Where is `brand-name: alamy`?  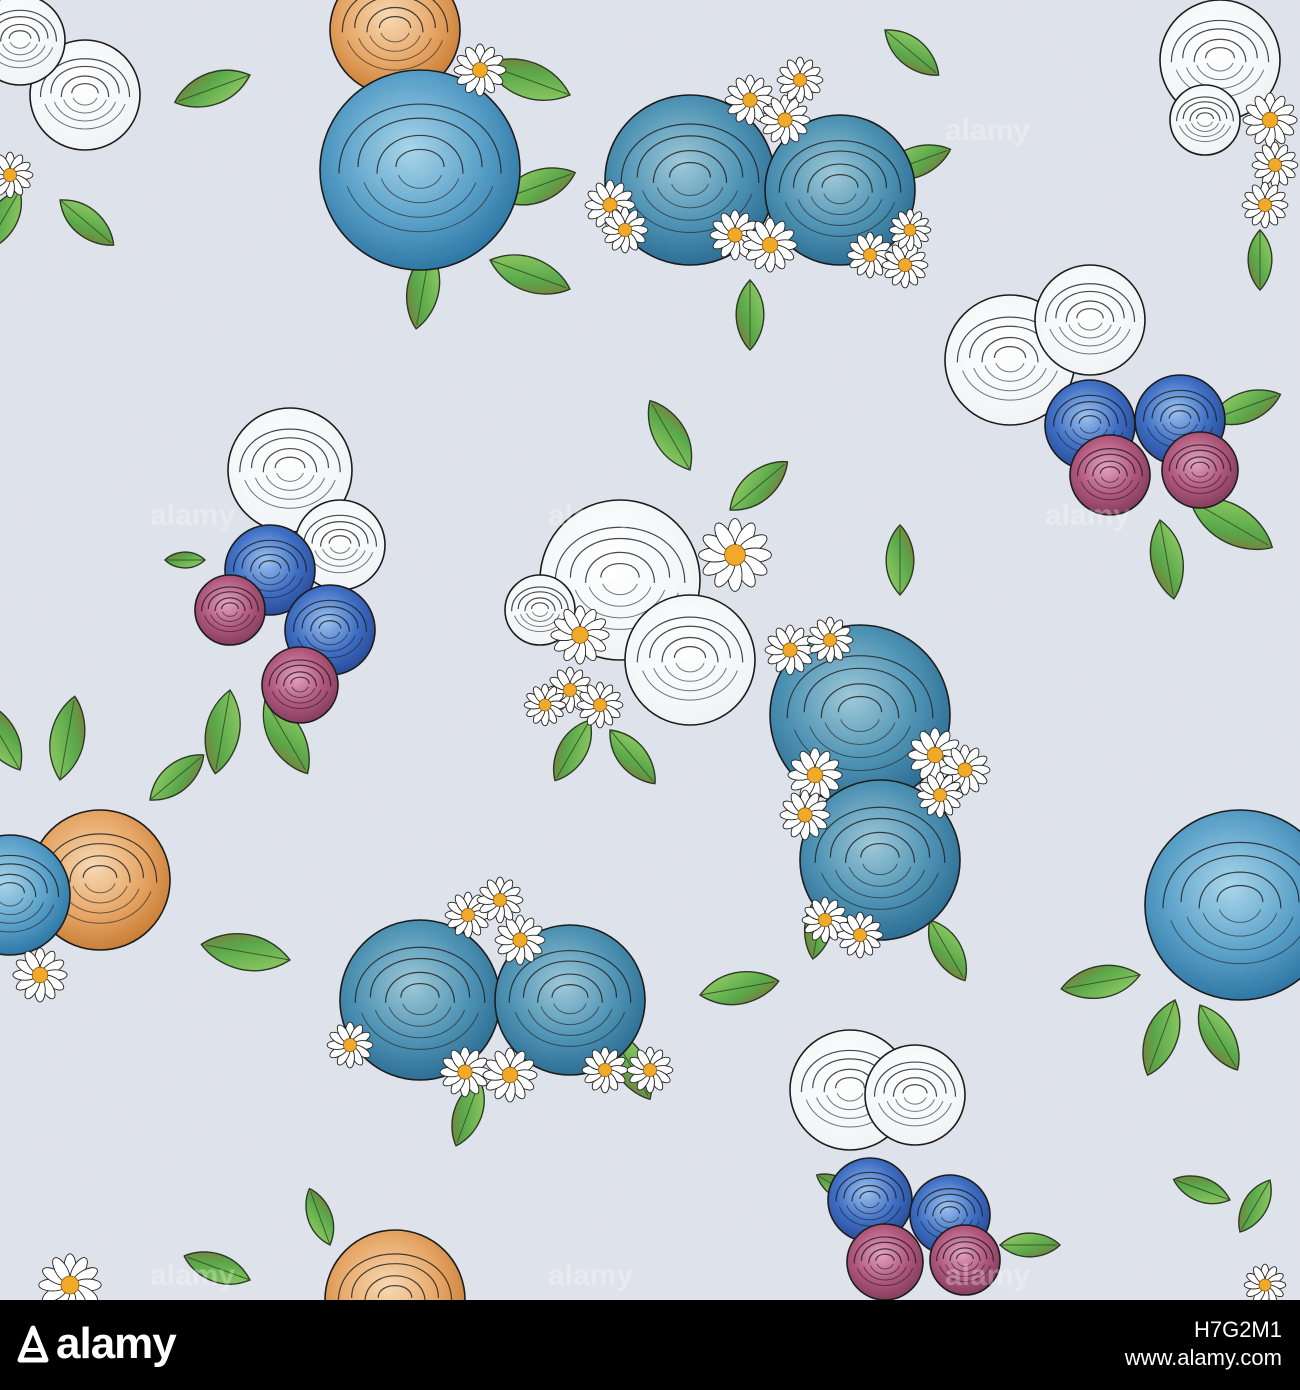 brand-name: alamy is located at coordinates (116, 1343).